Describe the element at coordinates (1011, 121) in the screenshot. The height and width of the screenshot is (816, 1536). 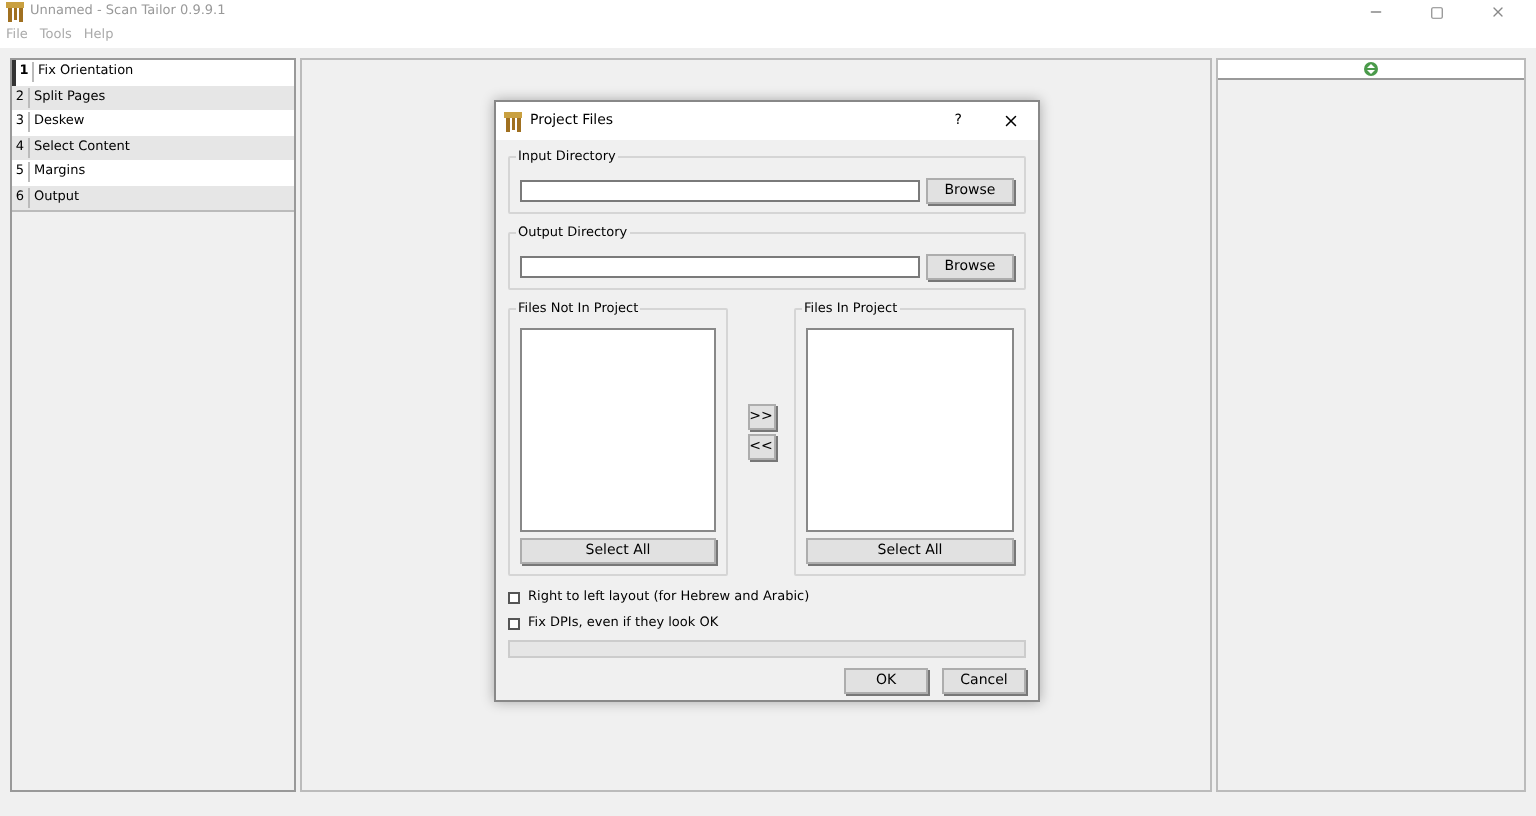
I see `close-icon` at that location.